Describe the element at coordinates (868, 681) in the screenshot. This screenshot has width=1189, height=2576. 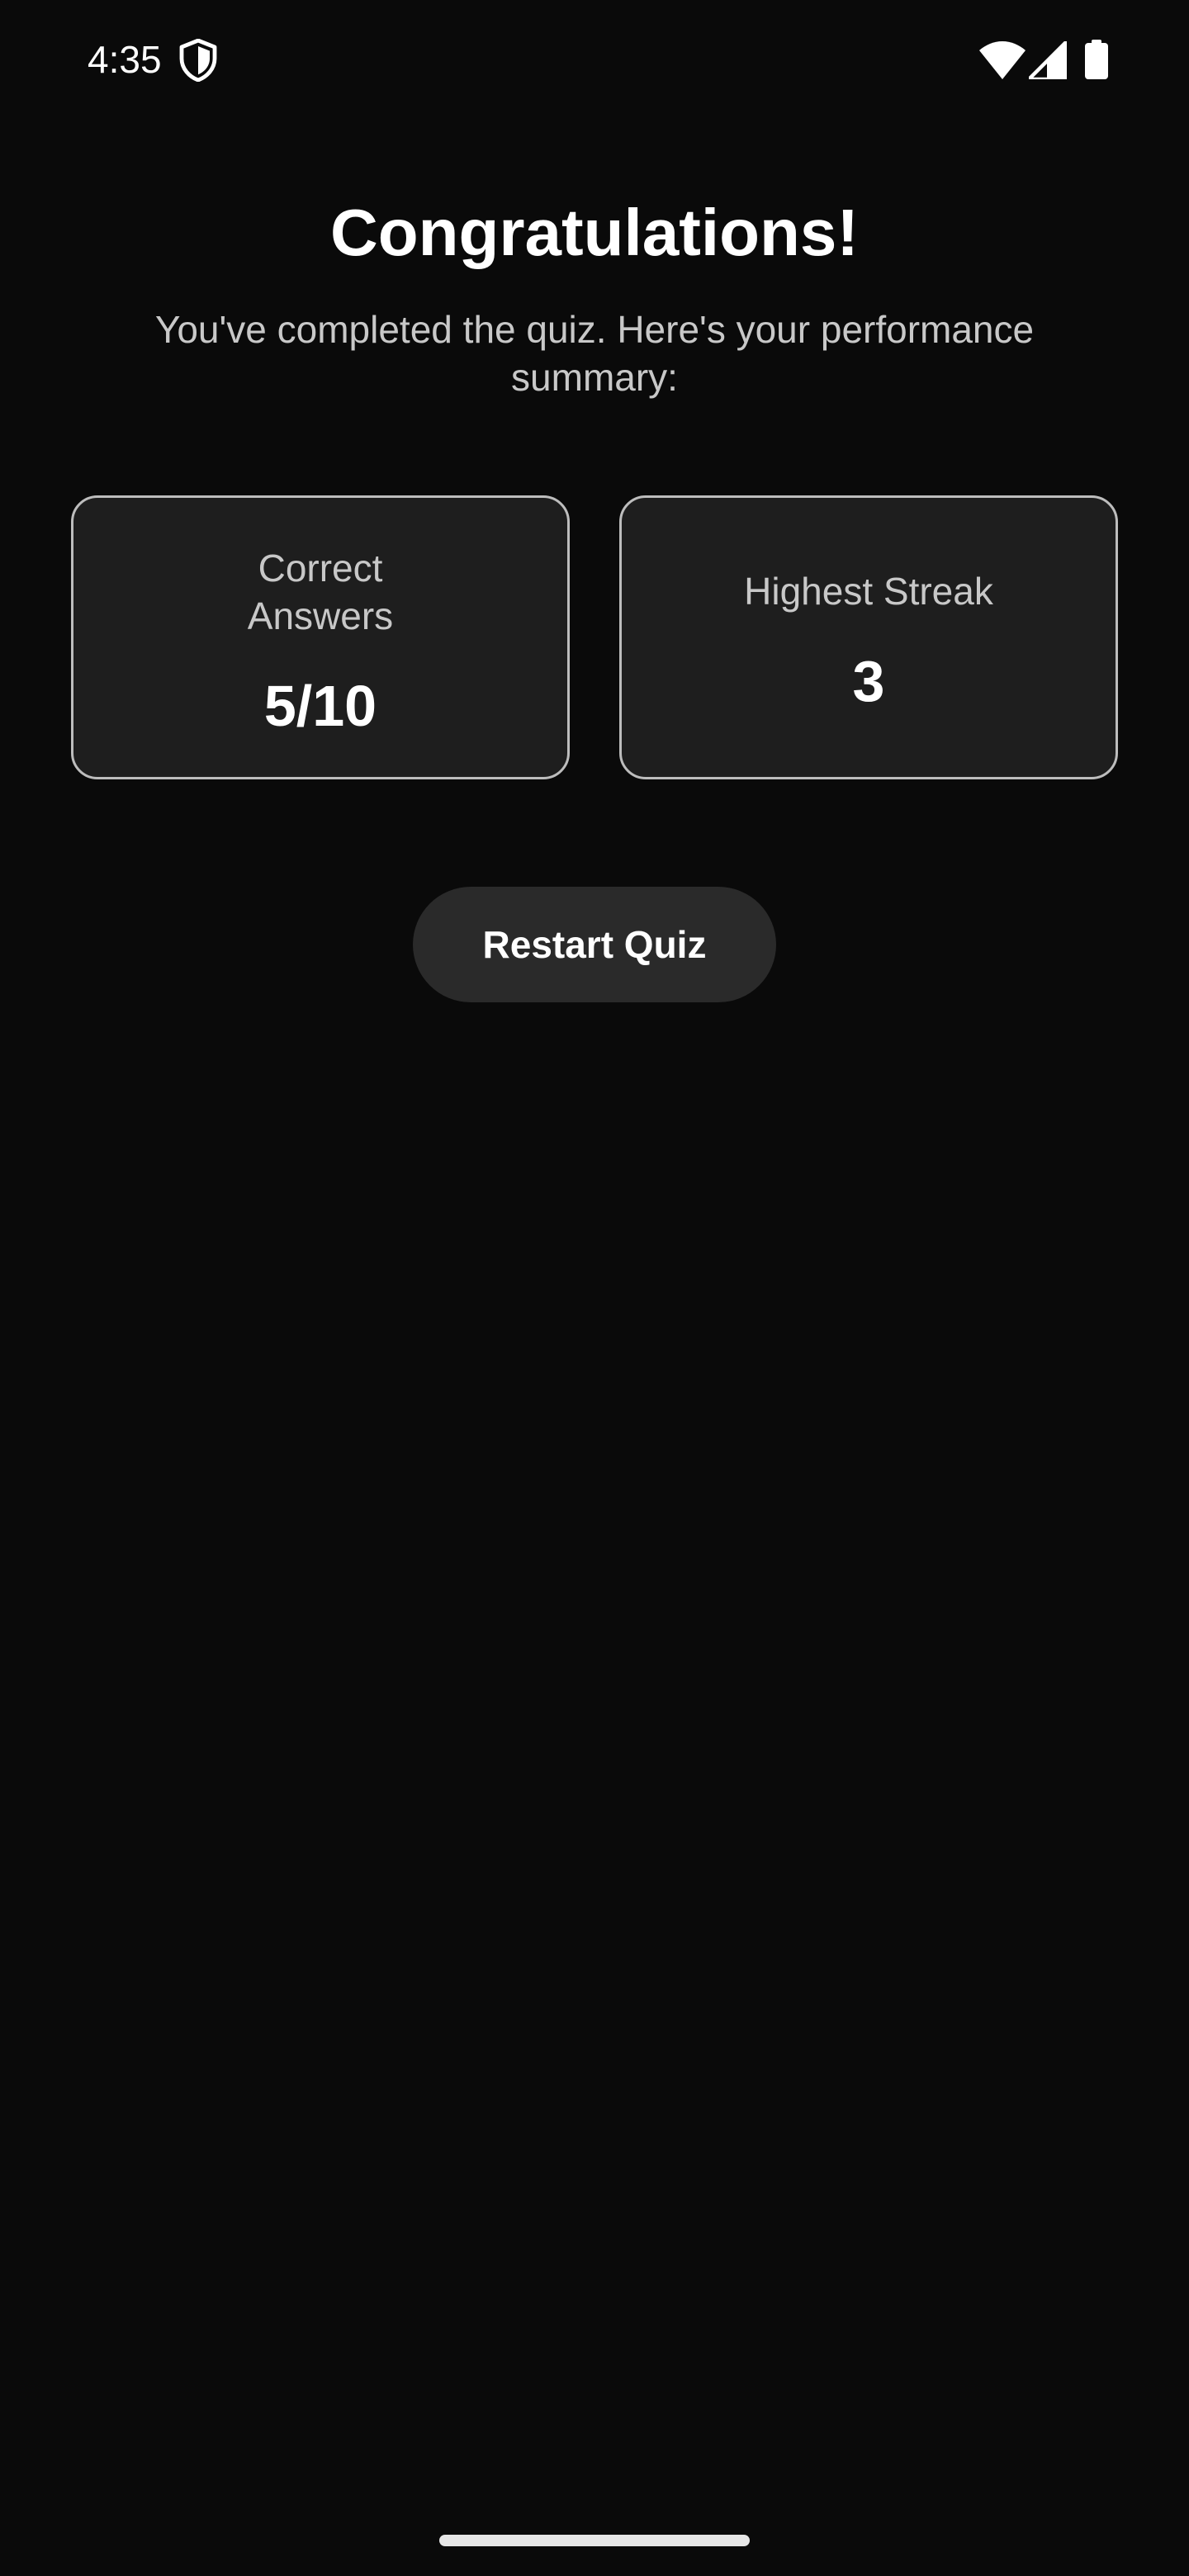
I see `stat-value: 3` at that location.